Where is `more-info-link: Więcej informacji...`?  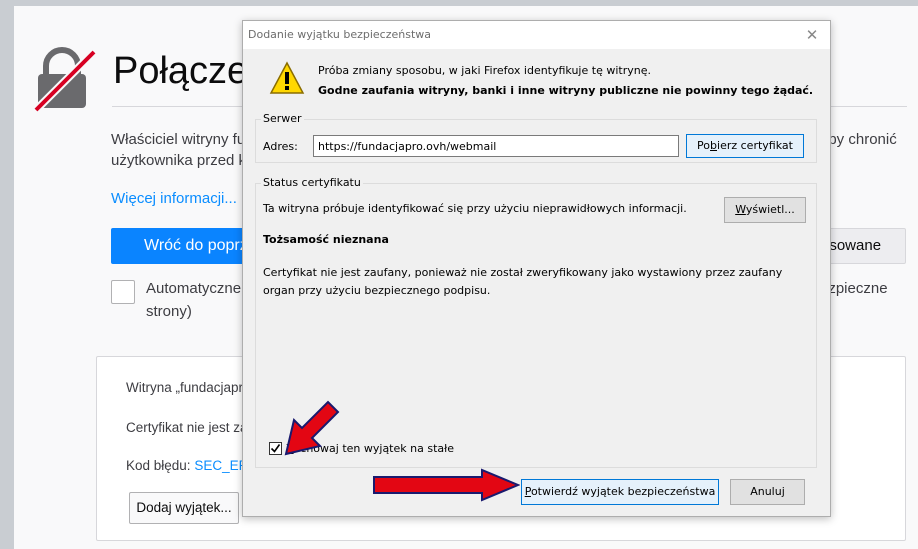 more-info-link: Więcej informacji... is located at coordinates (174, 198).